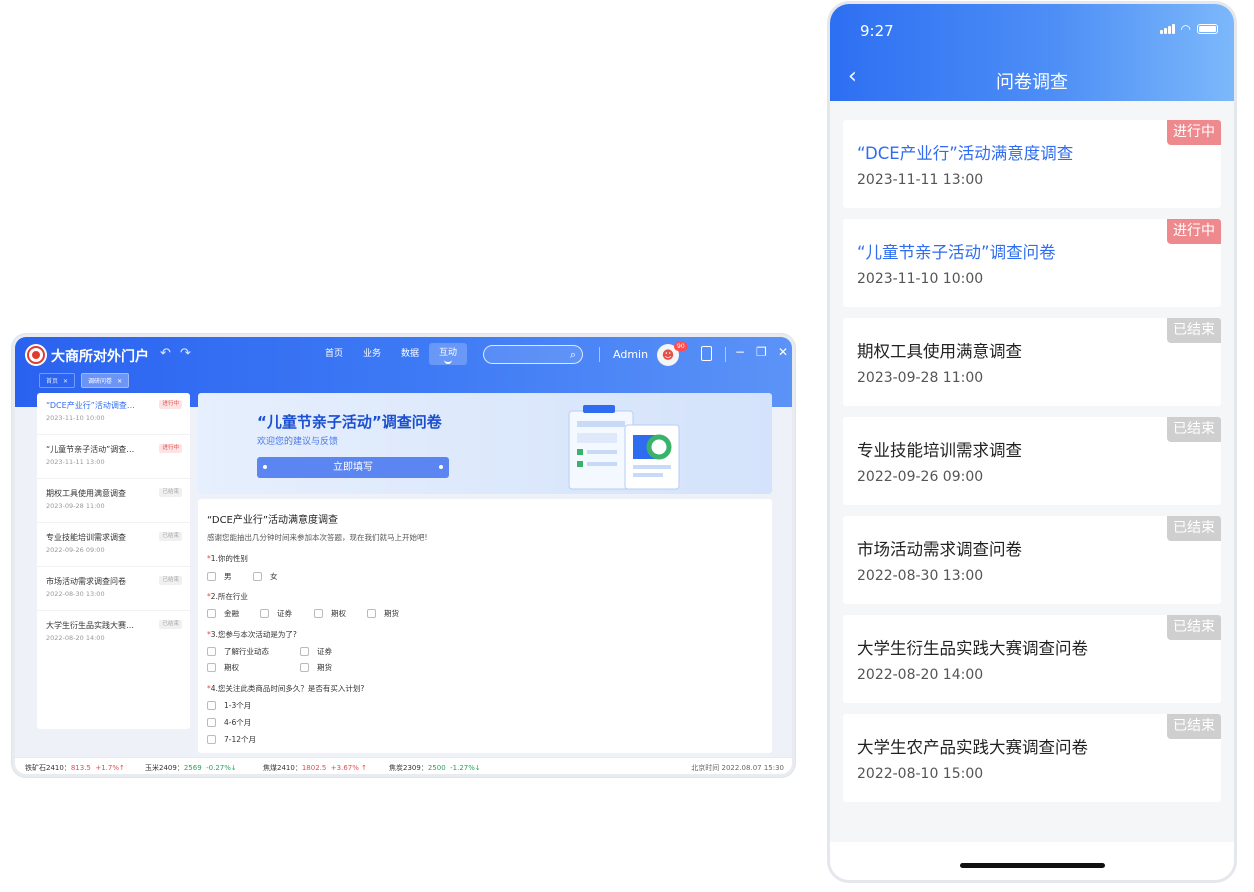  Describe the element at coordinates (939, 351) in the screenshot. I see `card-title: 期权工具使用满意调查` at that location.